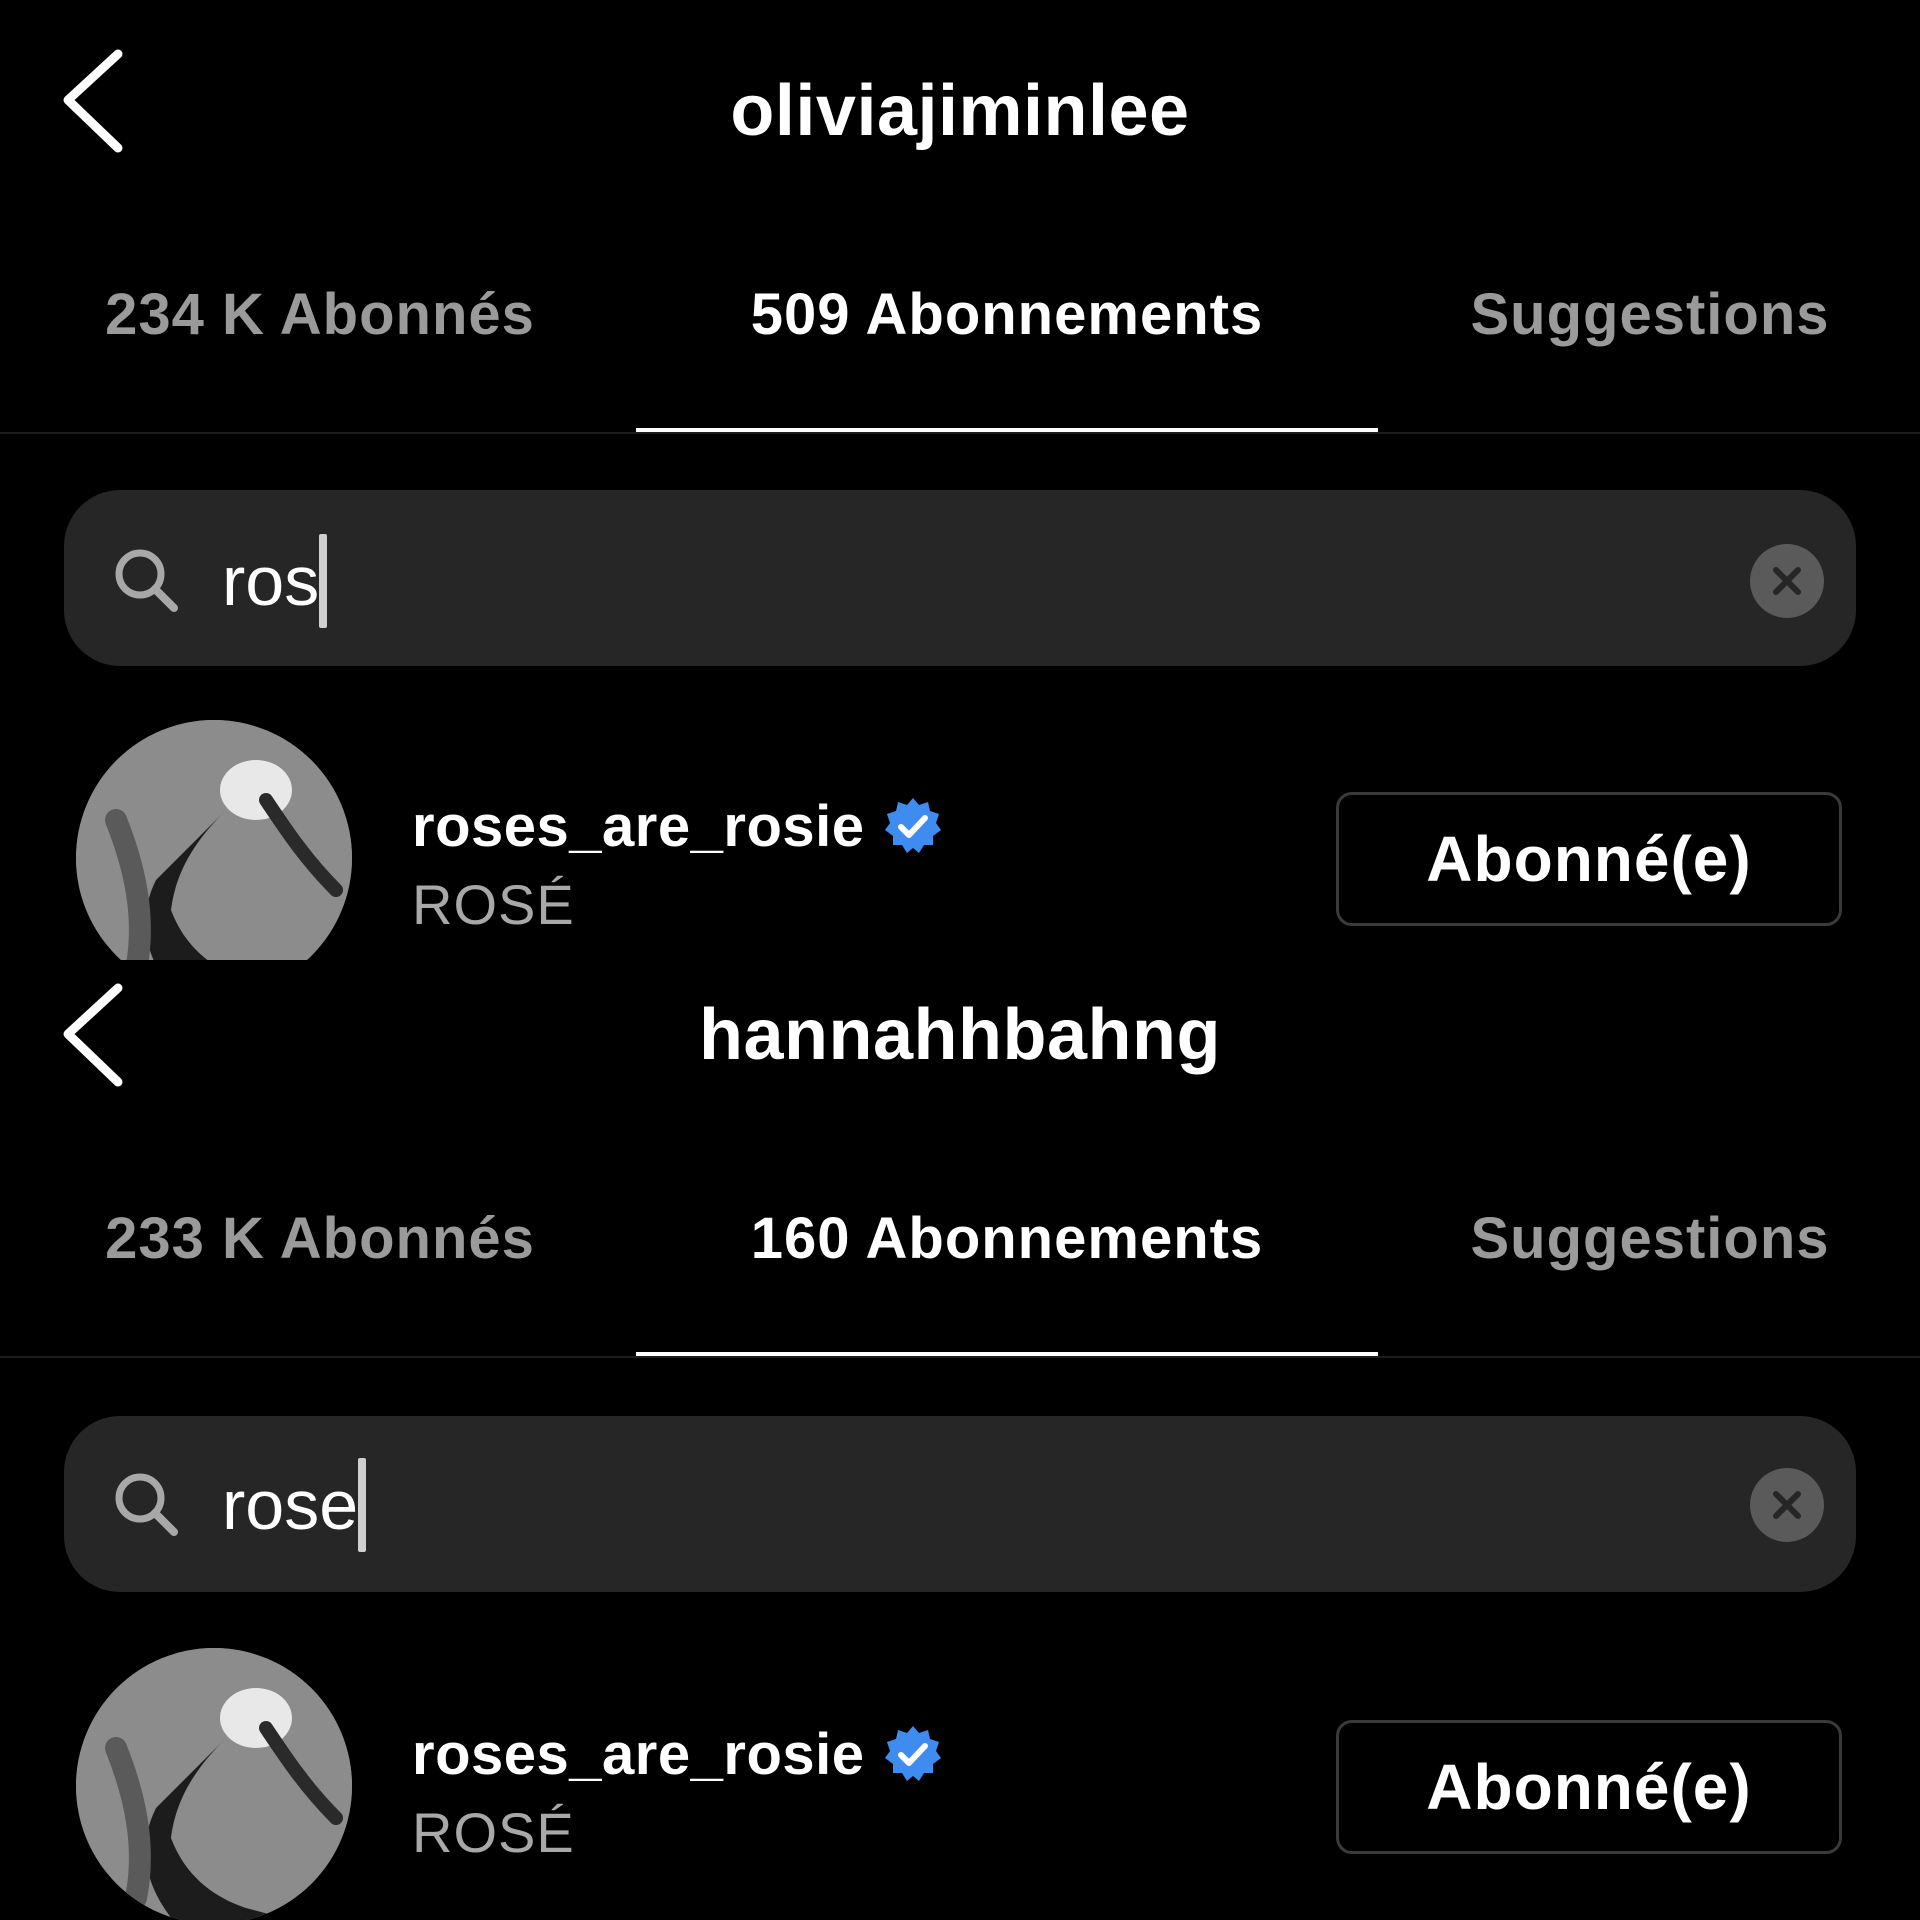 This screenshot has width=1920, height=1920. I want to click on page-title: hannahhbahng, so click(960, 1035).